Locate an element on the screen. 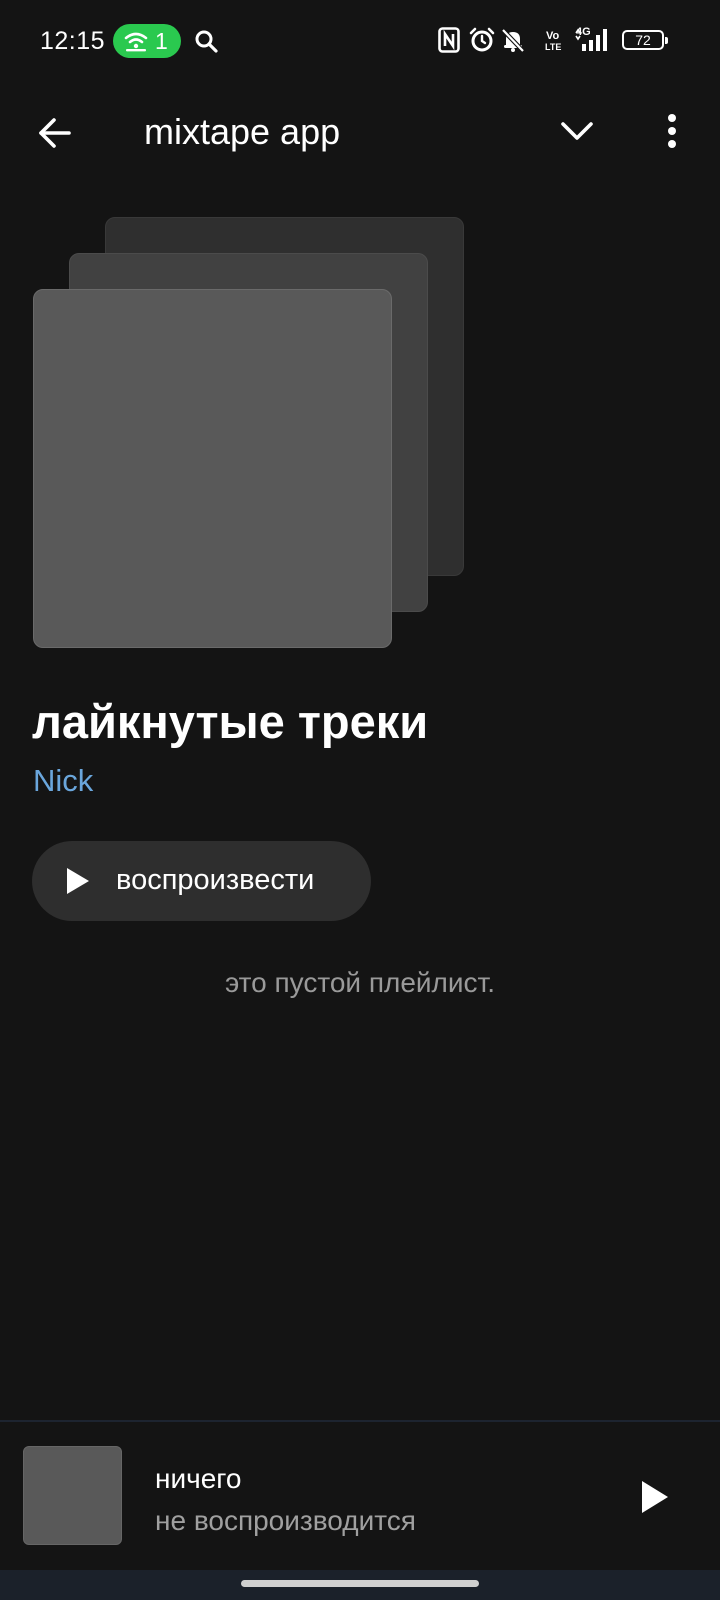 Image resolution: width=720 pixels, height=1600 pixels. hotspot-indicator: 1 is located at coordinates (147, 41).